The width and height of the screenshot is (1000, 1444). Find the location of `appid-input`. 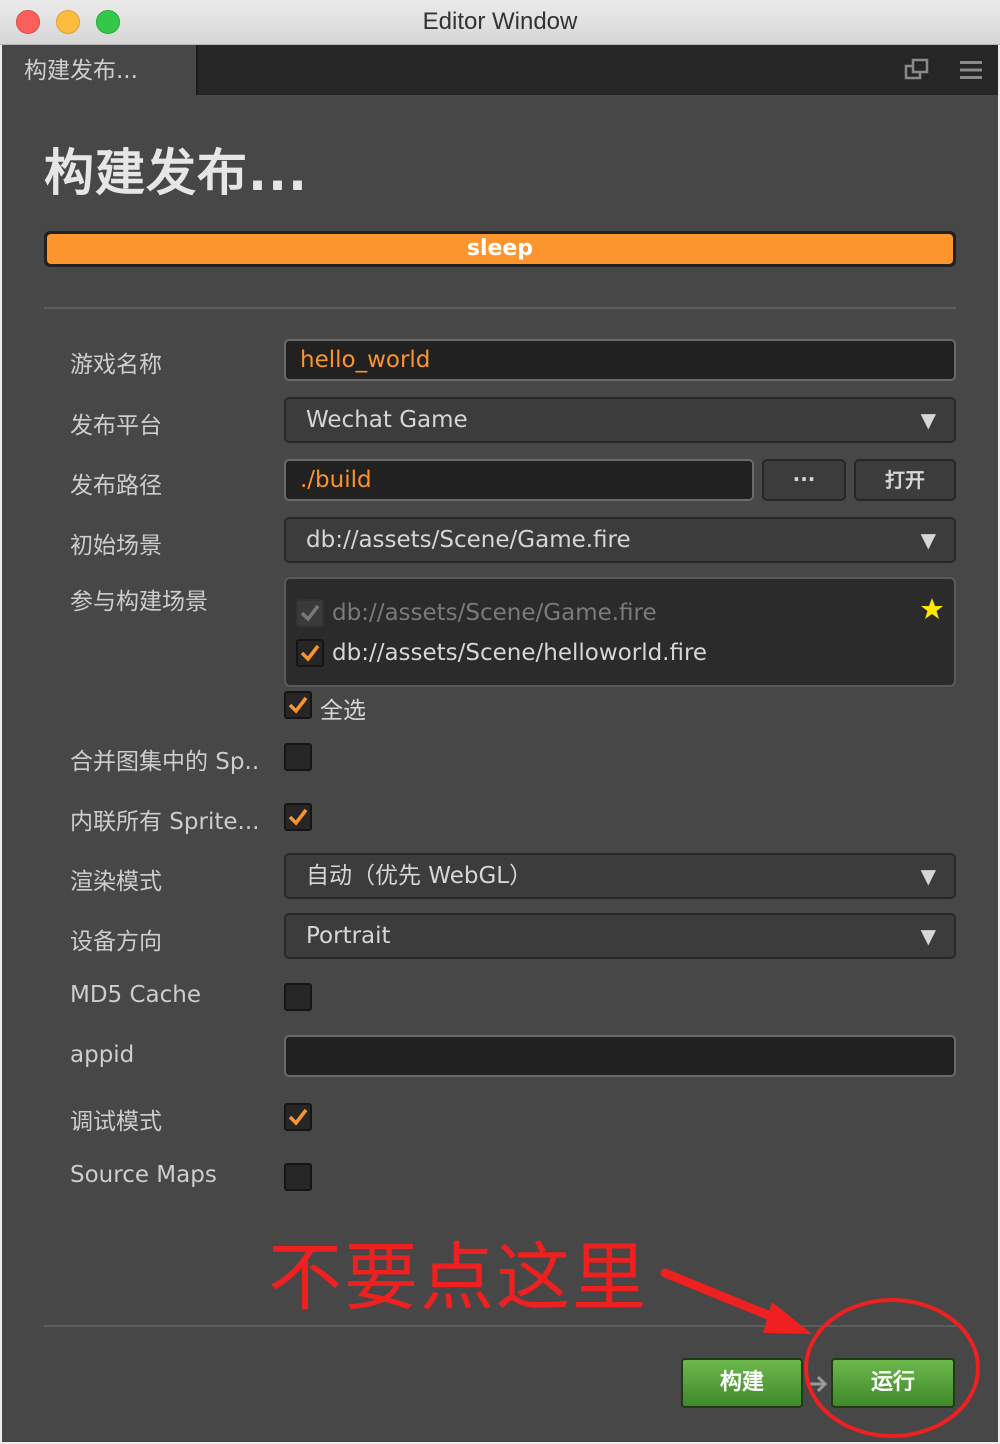

appid-input is located at coordinates (620, 1056).